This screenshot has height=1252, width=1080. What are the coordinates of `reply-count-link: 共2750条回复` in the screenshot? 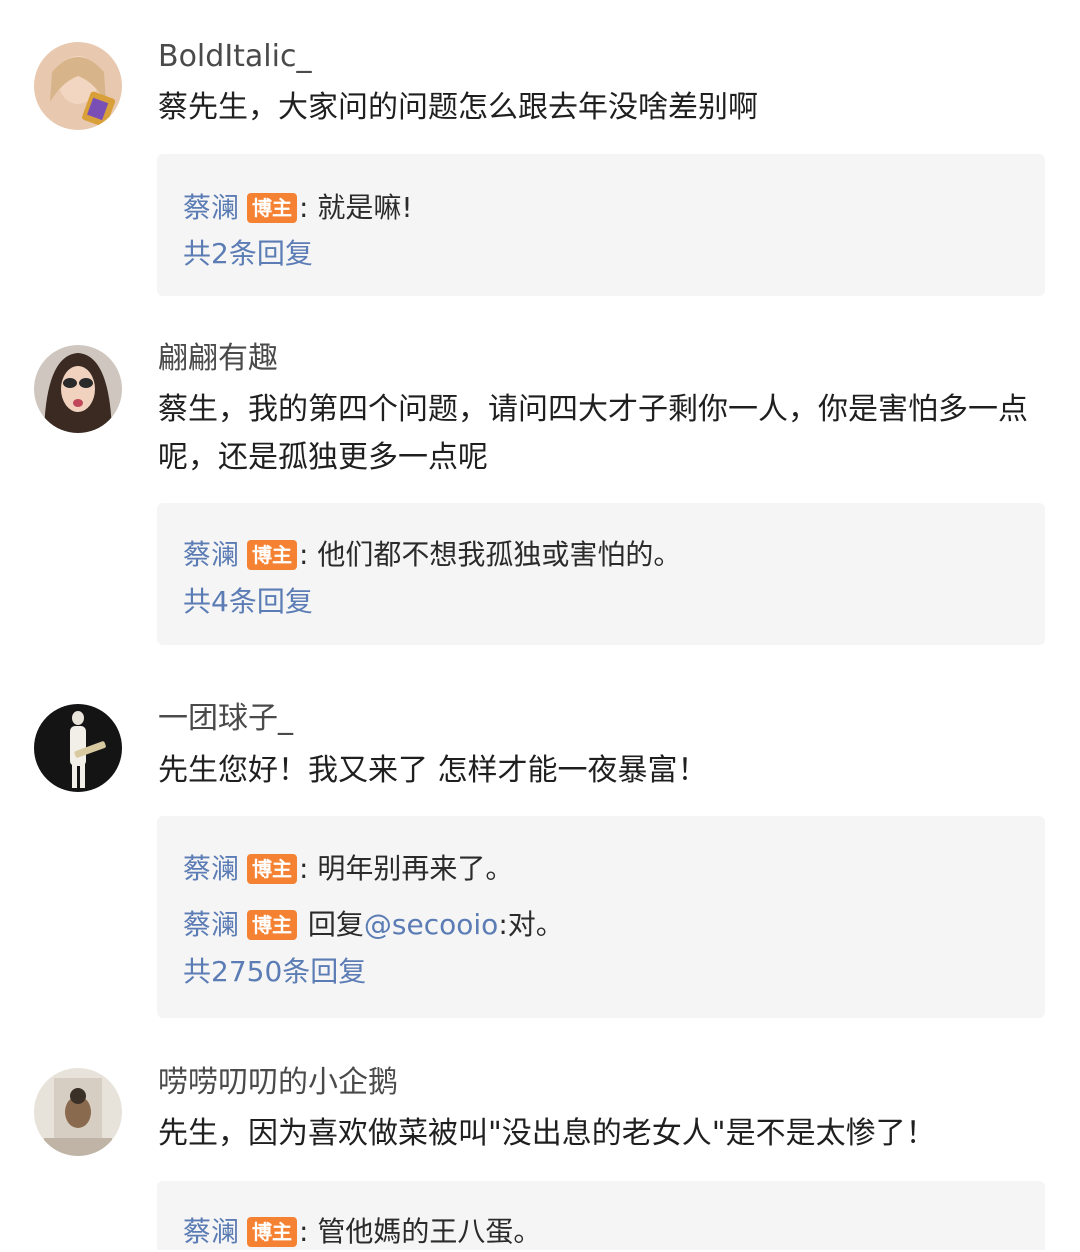 It's located at (274, 972).